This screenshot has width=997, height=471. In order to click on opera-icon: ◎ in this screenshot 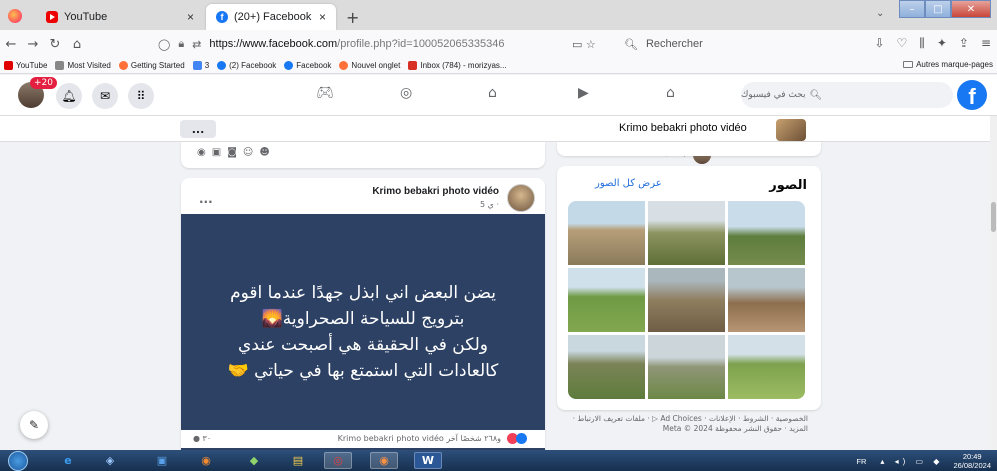, I will do `click(338, 460)`.